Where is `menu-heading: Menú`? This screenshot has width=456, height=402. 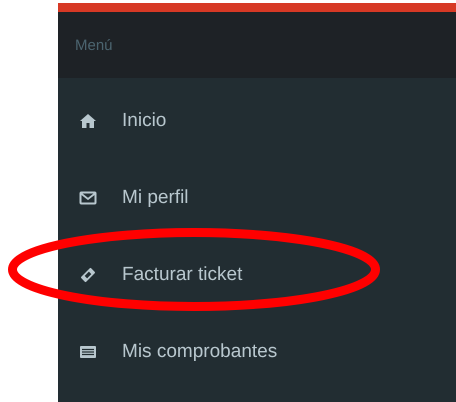
menu-heading: Menú is located at coordinates (94, 45).